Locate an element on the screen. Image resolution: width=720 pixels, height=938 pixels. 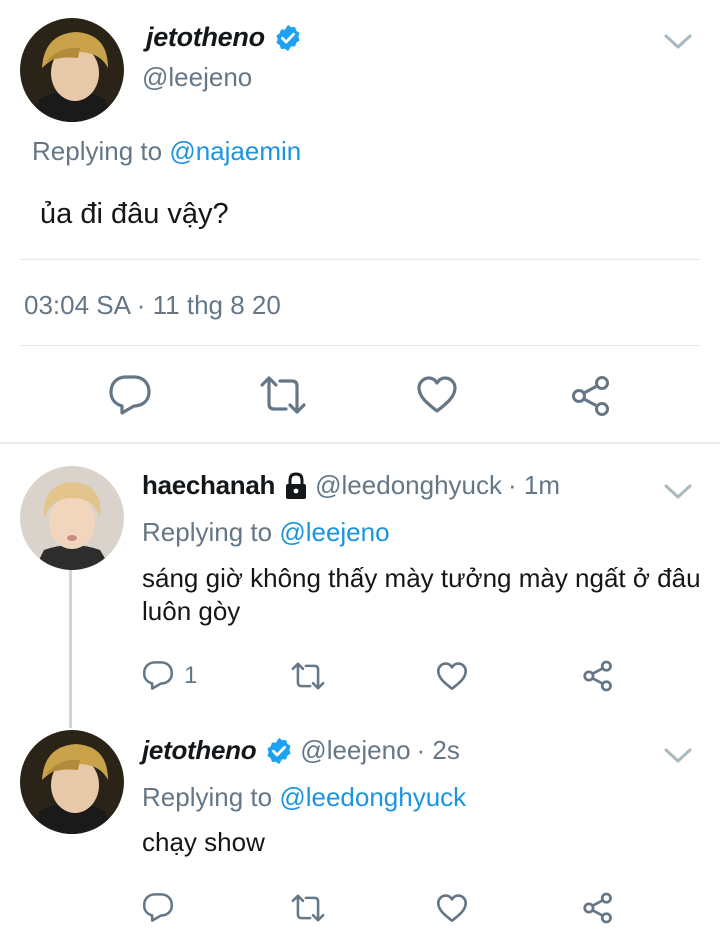
time-ago: · 2s is located at coordinates (438, 750).